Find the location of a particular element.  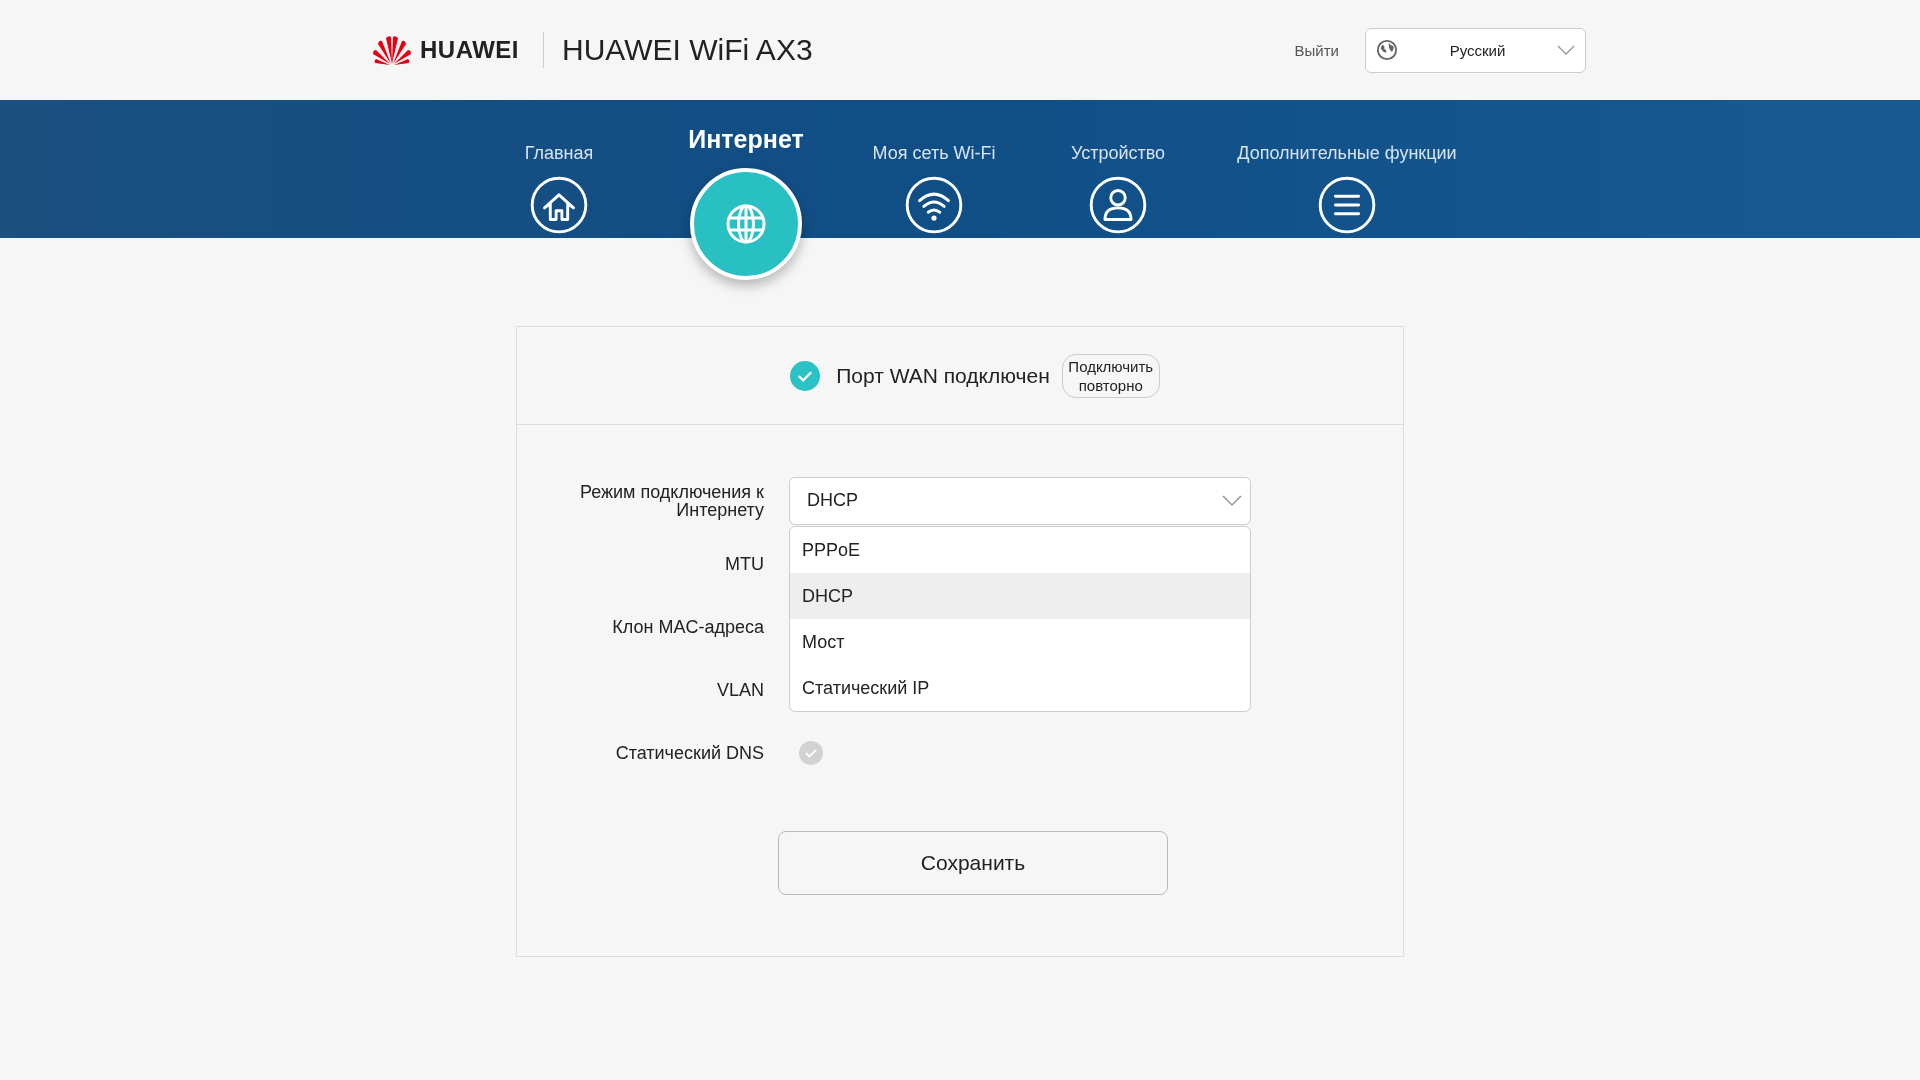

status-text: Порт WAN подключен is located at coordinates (943, 375).